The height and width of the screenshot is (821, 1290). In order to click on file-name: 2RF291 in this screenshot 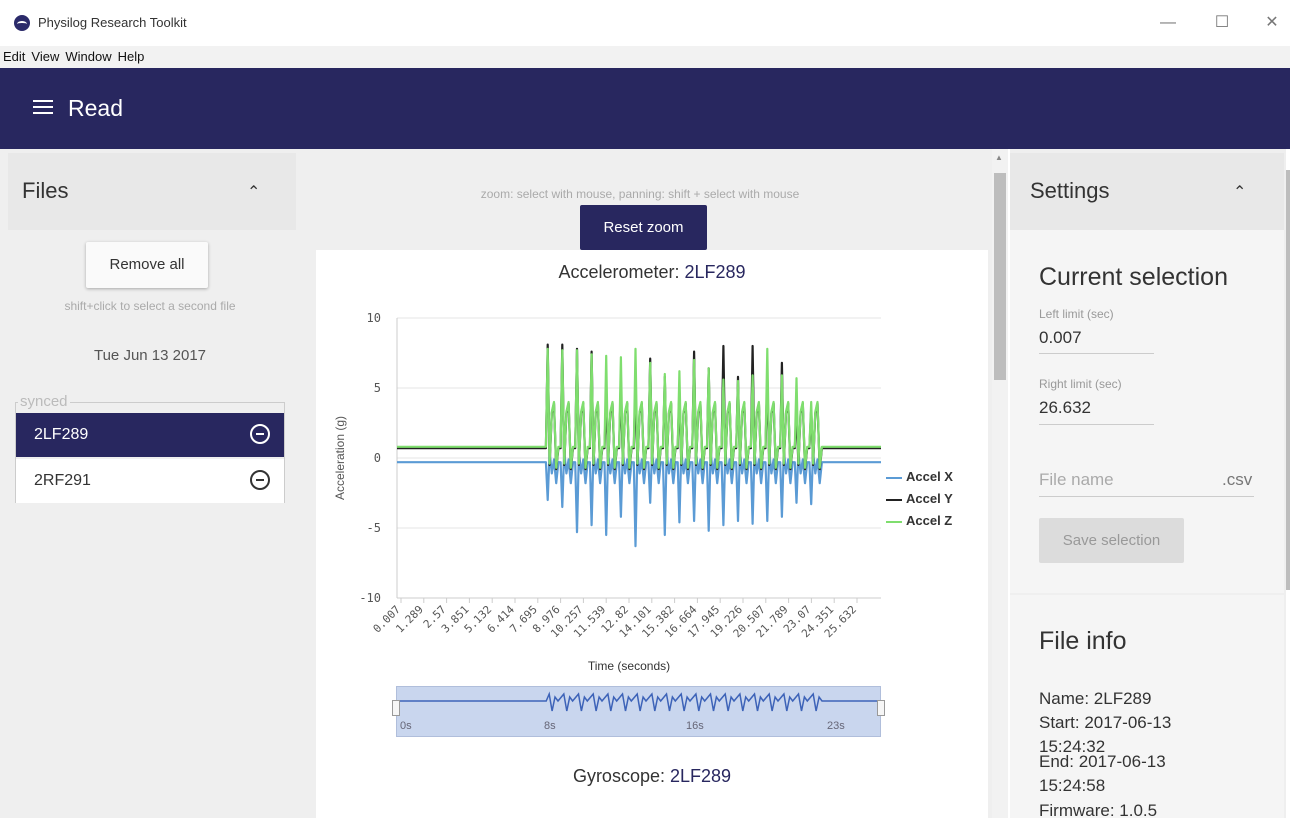, I will do `click(62, 480)`.